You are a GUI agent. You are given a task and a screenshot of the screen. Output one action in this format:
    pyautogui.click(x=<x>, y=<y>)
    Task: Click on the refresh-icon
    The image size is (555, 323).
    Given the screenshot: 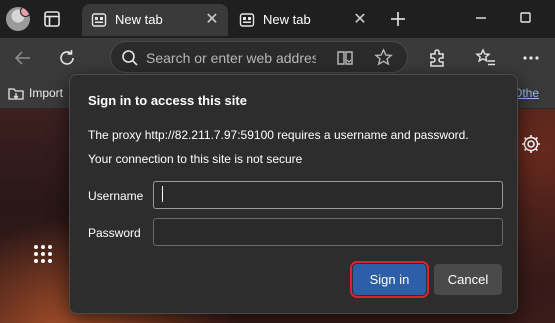 What is the action you would take?
    pyautogui.click(x=67, y=58)
    